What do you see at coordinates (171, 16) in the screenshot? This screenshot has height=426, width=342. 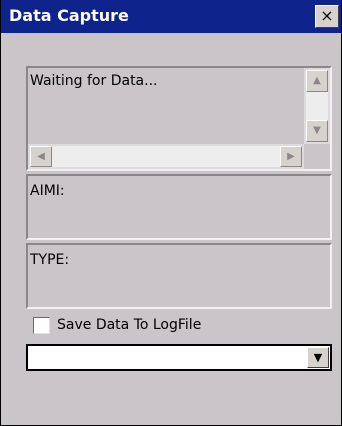 I see `title-bar: Data Capture ×` at bounding box center [171, 16].